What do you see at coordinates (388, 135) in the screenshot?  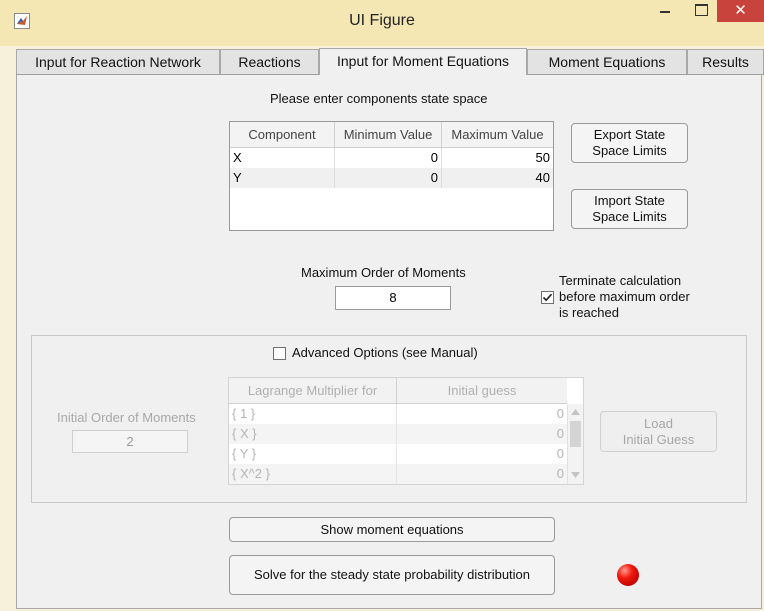 I see `column-header-min: Minimum Value` at bounding box center [388, 135].